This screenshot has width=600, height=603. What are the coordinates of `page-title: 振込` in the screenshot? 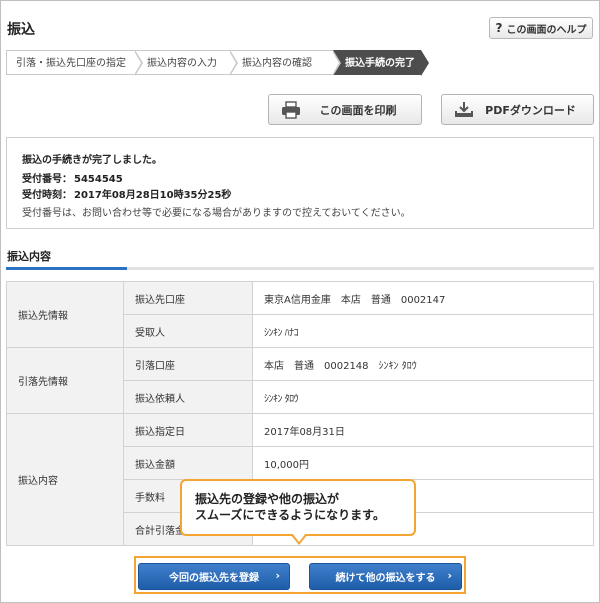 It's located at (21, 30).